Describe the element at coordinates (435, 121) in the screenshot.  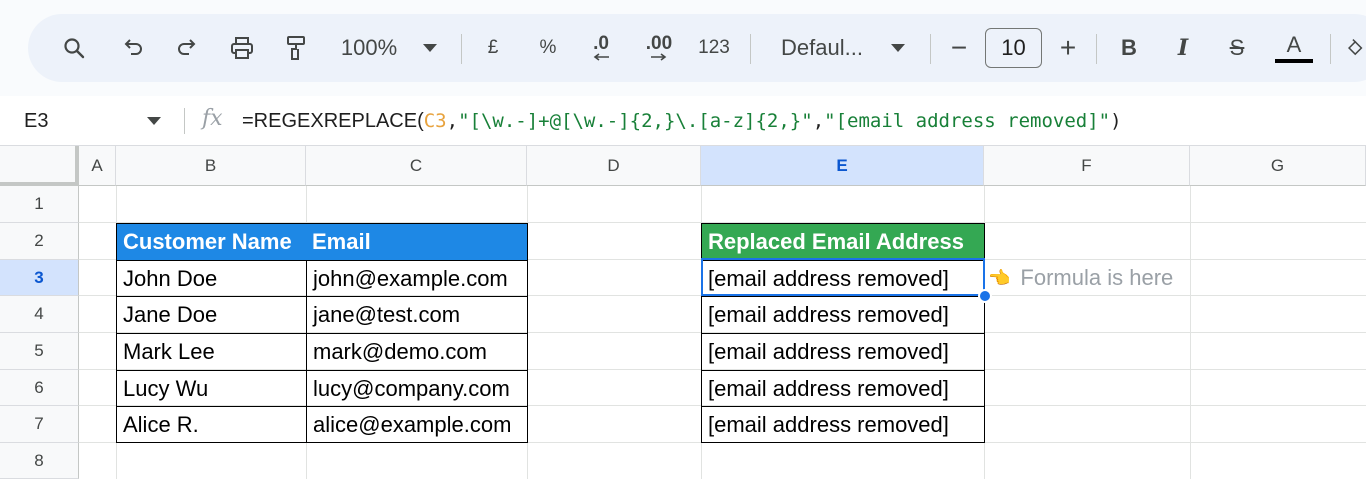
I see `formula-cell-ref: C3` at that location.